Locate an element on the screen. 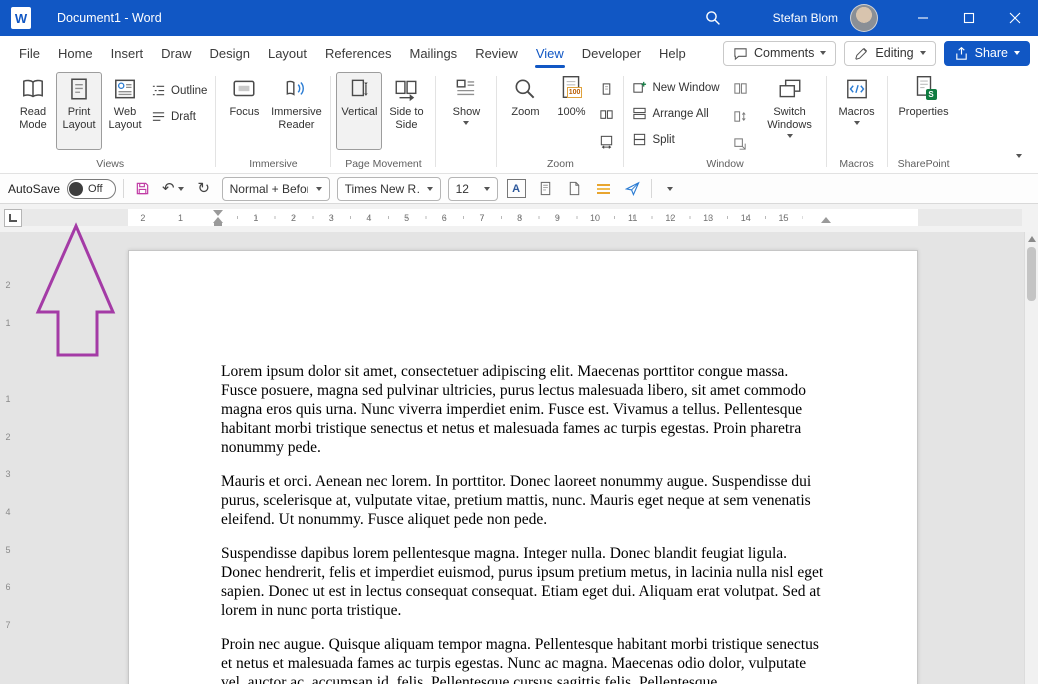 The width and height of the screenshot is (1038, 684). tab-mailings: Mailings is located at coordinates (434, 53).